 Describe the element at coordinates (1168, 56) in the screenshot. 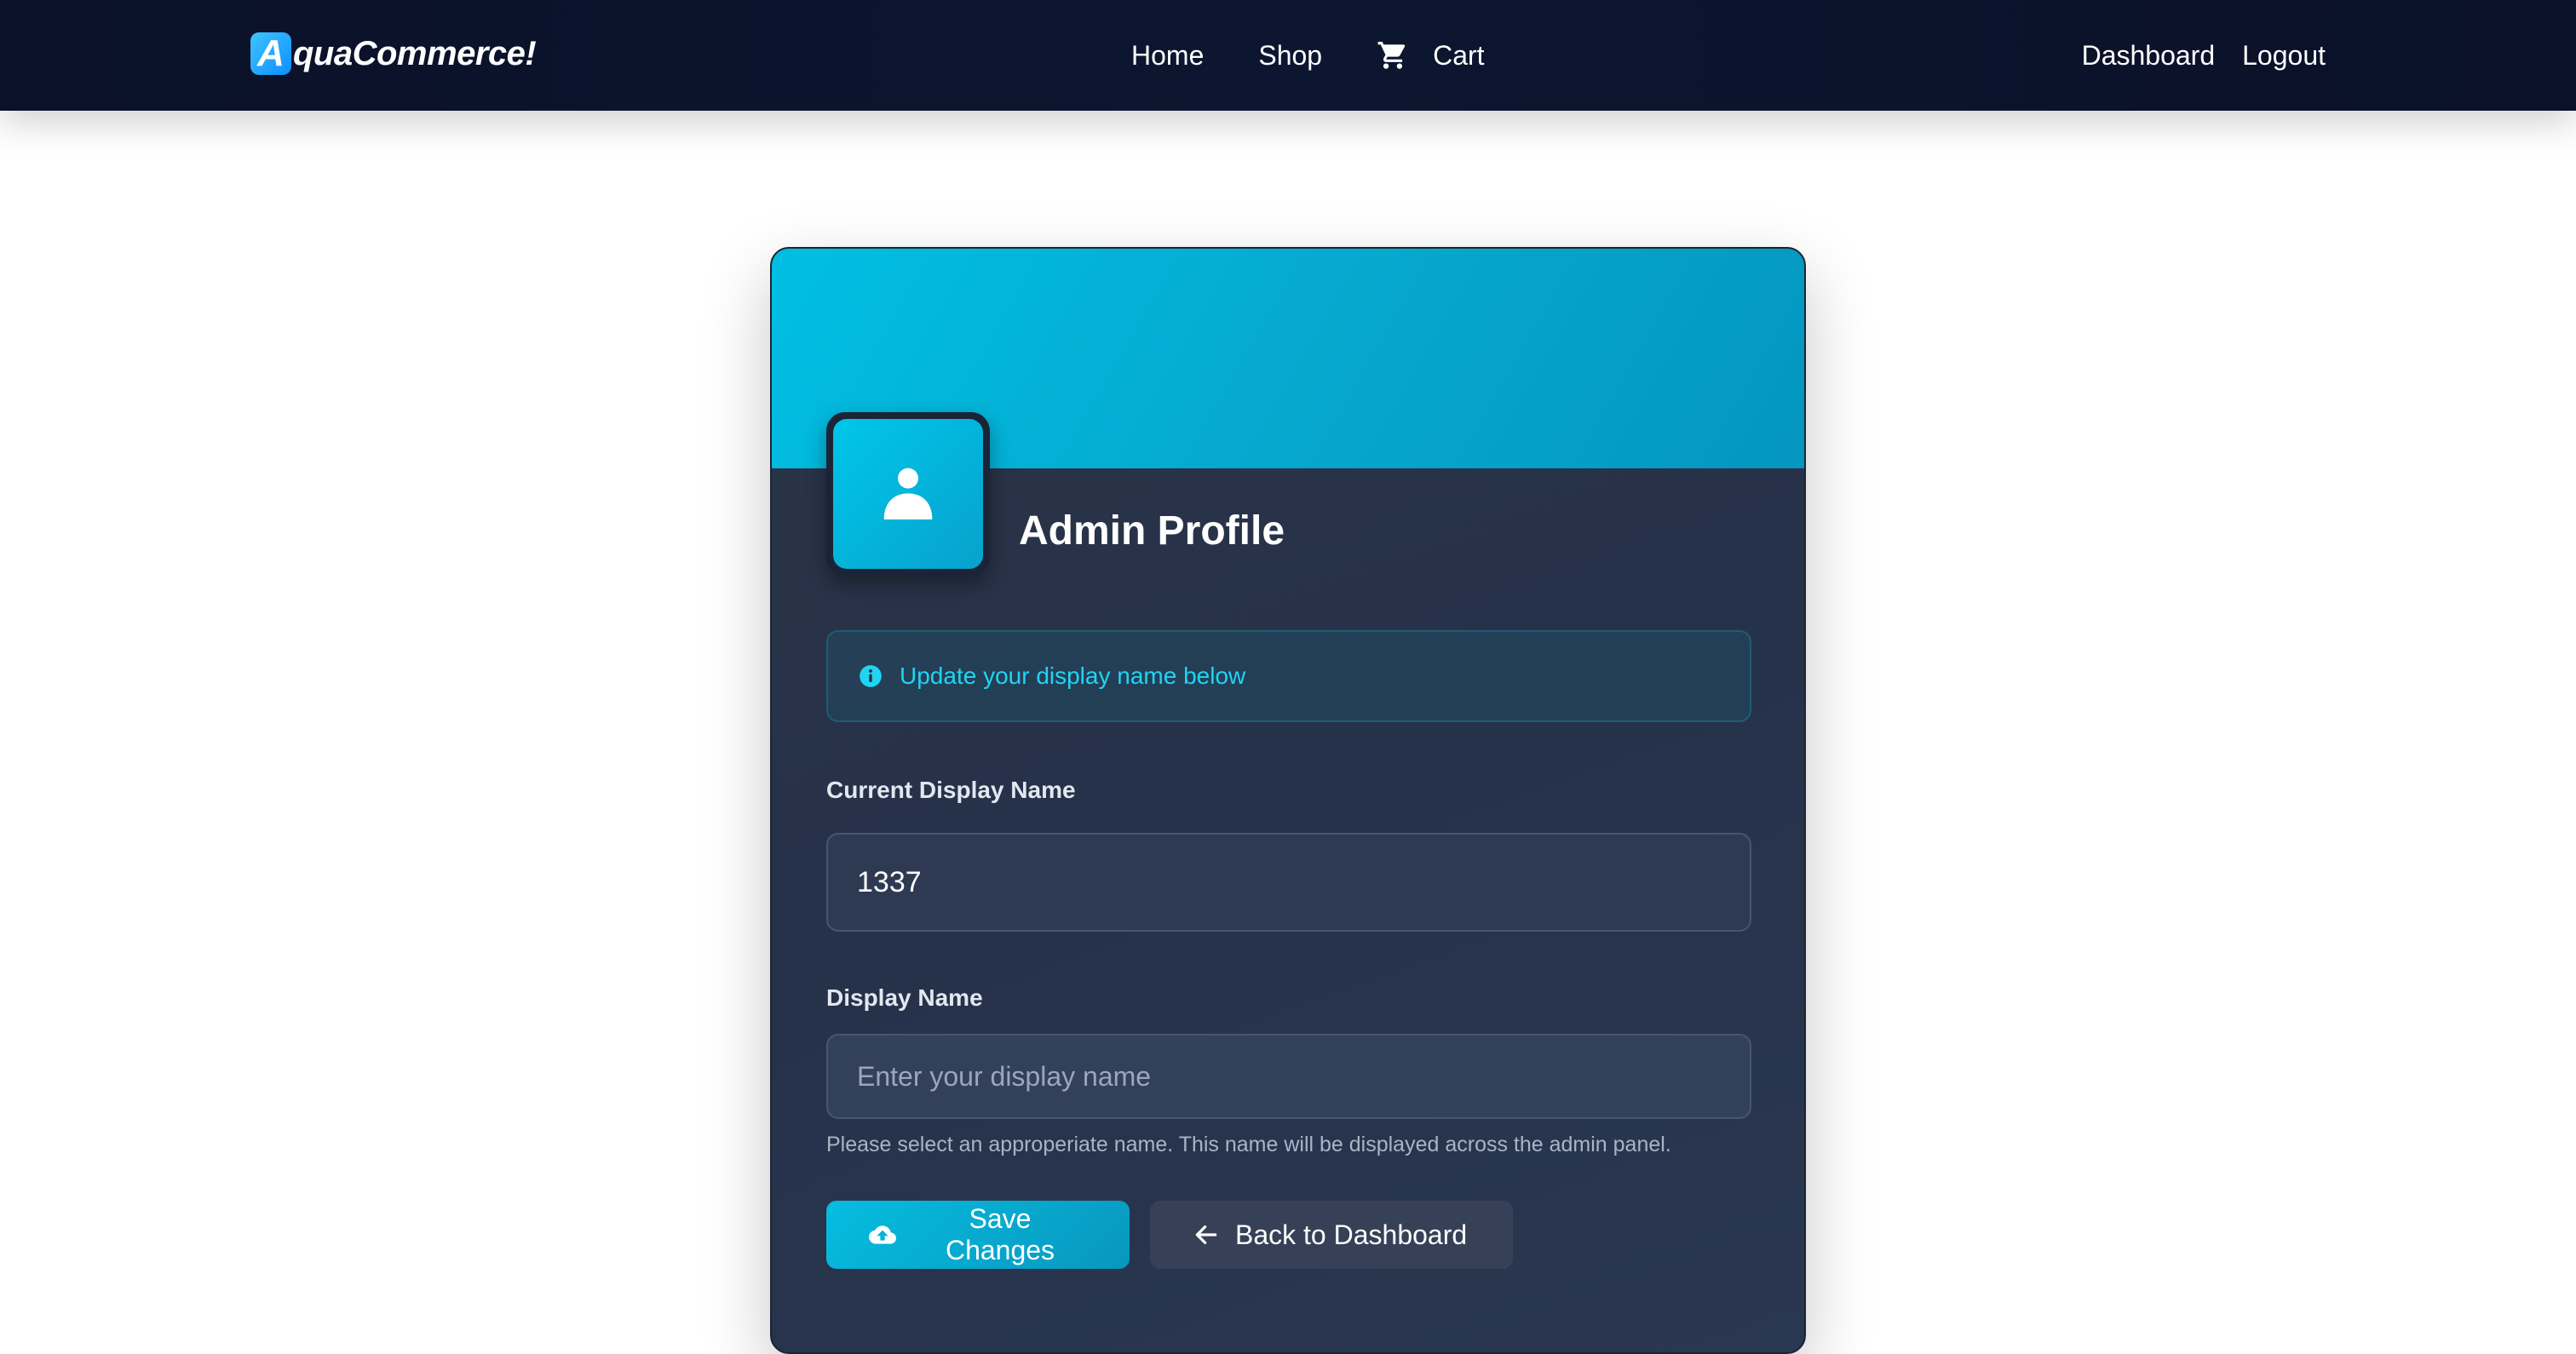

I see `nav-home-link: Home` at that location.